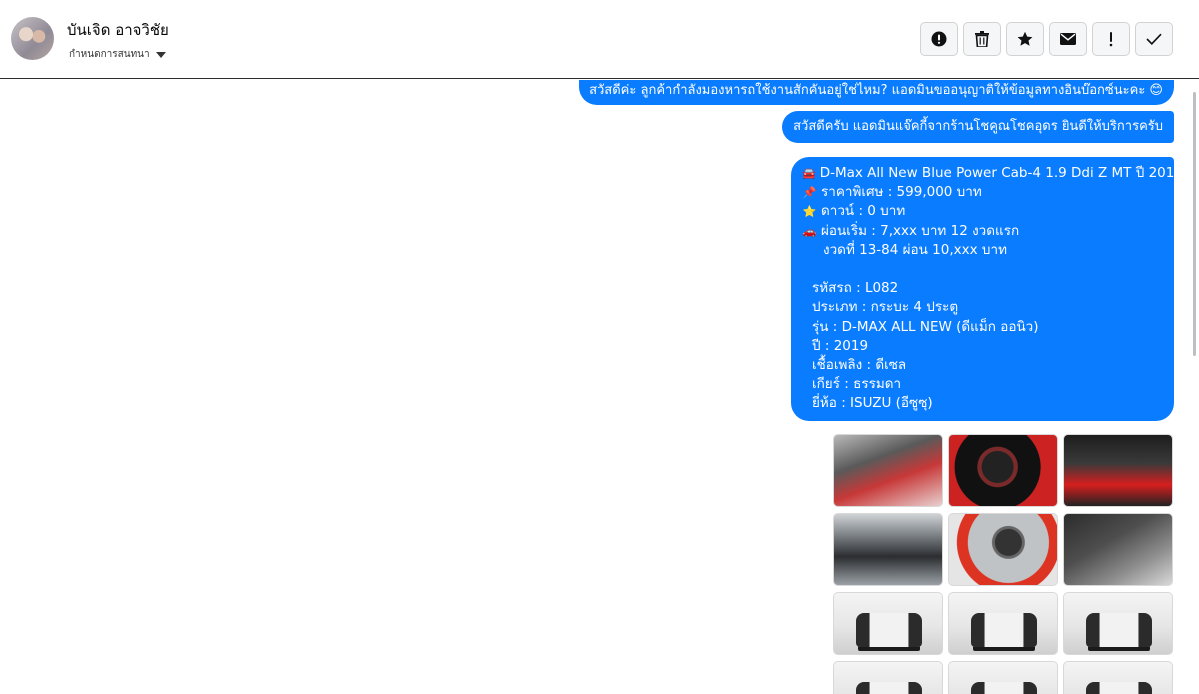  I want to click on contact-name: บันเจิด อาจวิชัย, so click(118, 30).